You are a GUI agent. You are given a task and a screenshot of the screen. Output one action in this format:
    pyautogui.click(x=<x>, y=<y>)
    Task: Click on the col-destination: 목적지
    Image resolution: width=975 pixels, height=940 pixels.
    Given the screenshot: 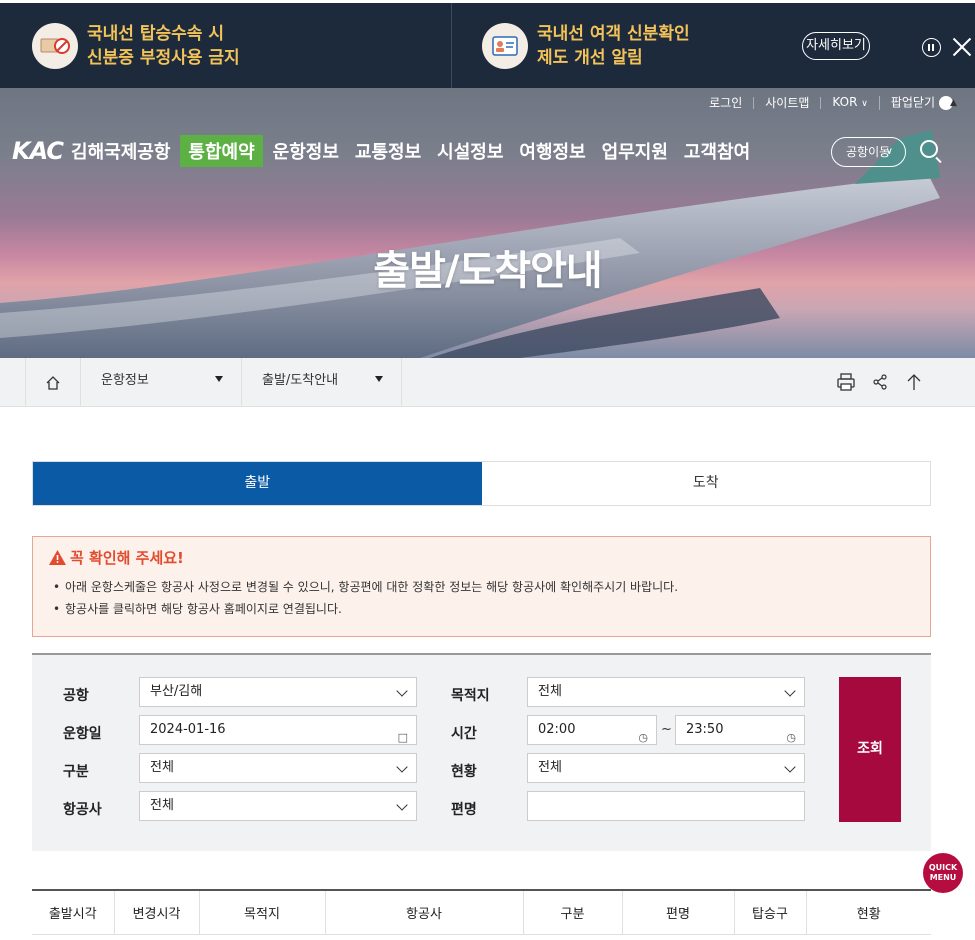 What is the action you would take?
    pyautogui.click(x=261, y=912)
    